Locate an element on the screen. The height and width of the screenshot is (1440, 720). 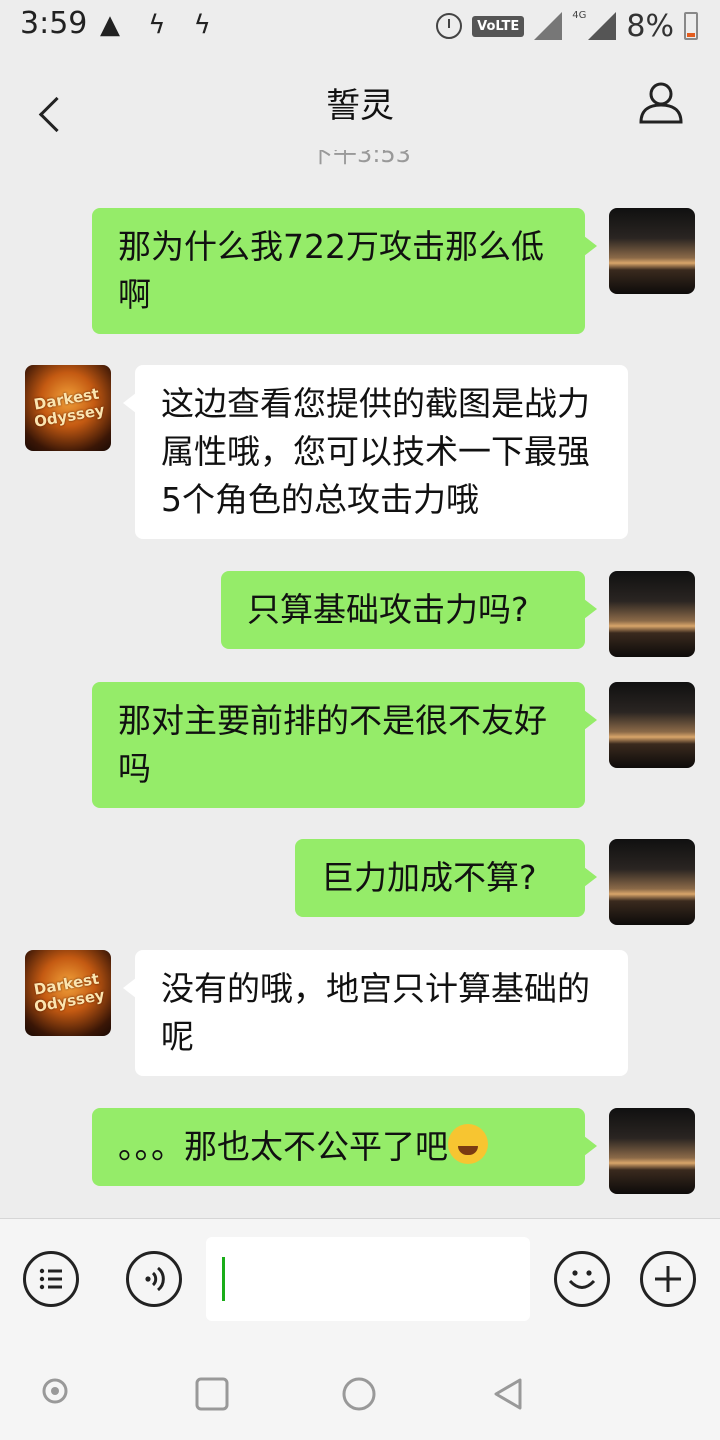
text-cursor is located at coordinates (223, 1279).